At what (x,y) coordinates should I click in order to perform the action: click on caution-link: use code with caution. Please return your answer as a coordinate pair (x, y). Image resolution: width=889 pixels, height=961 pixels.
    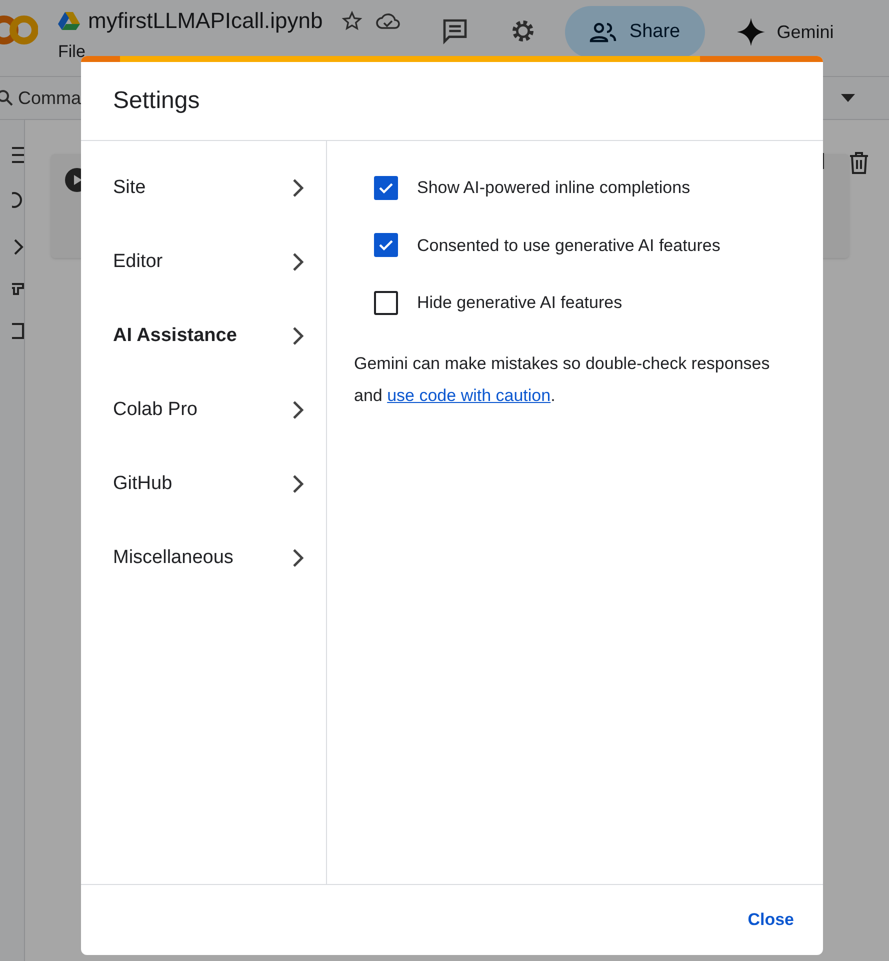
    Looking at the image, I should click on (469, 395).